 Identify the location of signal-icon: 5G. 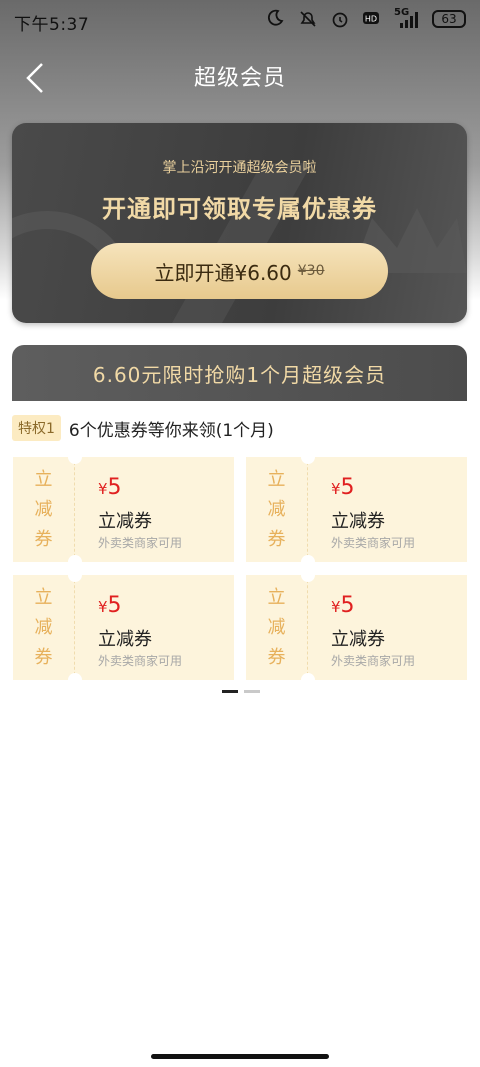
(408, 18).